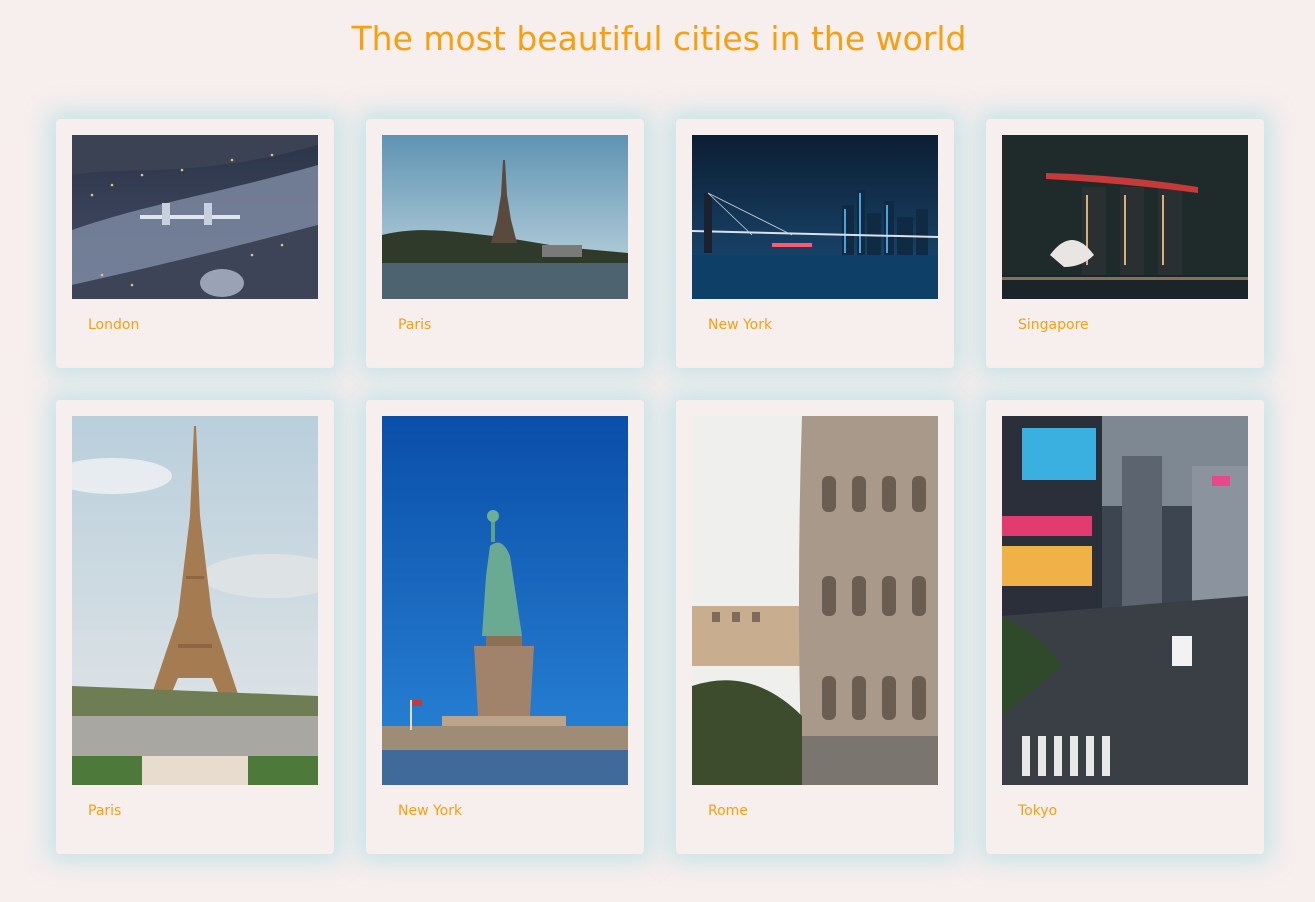 The width and height of the screenshot is (1315, 902). I want to click on city-name: Rome, so click(728, 811).